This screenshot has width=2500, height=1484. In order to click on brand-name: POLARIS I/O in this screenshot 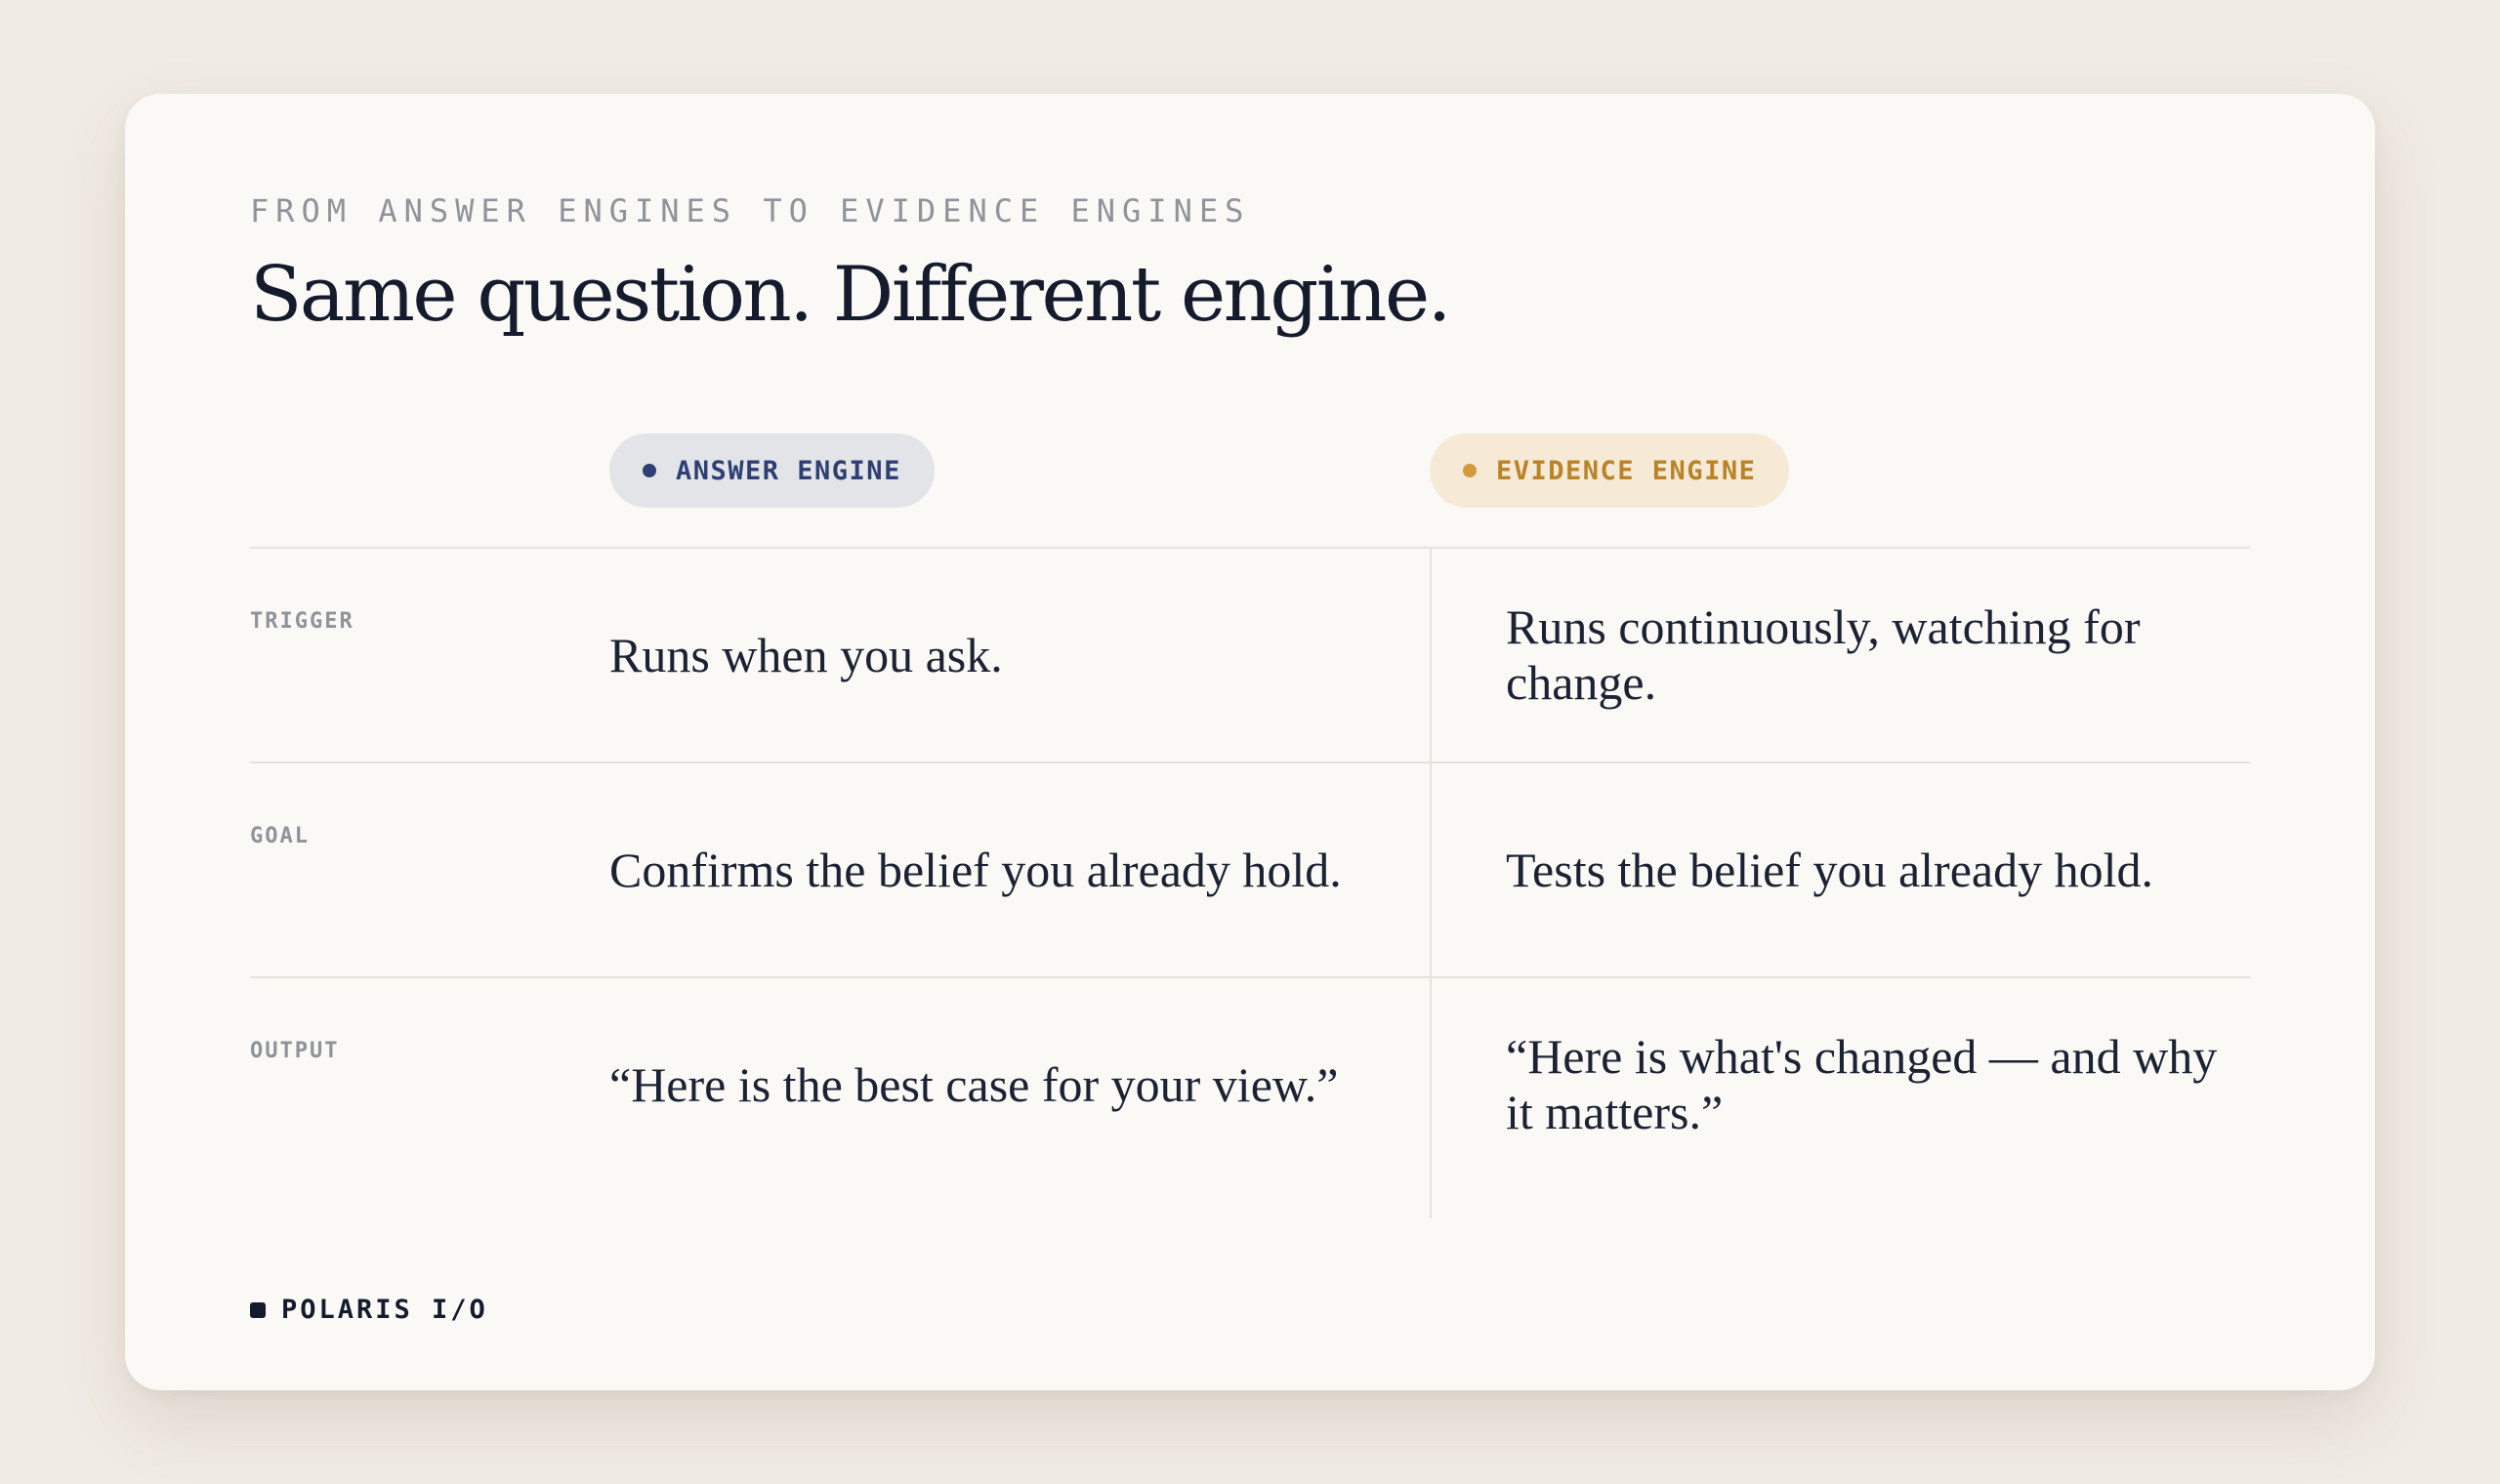, I will do `click(384, 1310)`.